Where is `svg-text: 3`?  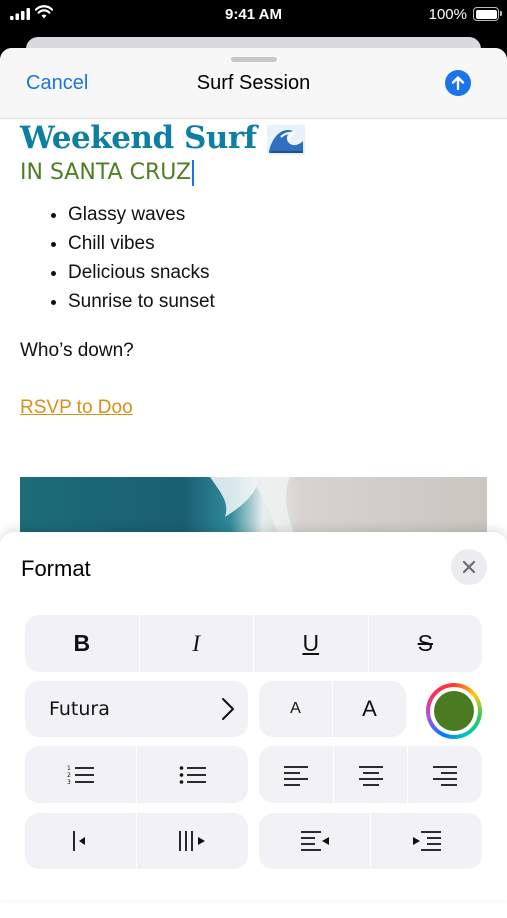
svg-text: 3 is located at coordinates (69, 782).